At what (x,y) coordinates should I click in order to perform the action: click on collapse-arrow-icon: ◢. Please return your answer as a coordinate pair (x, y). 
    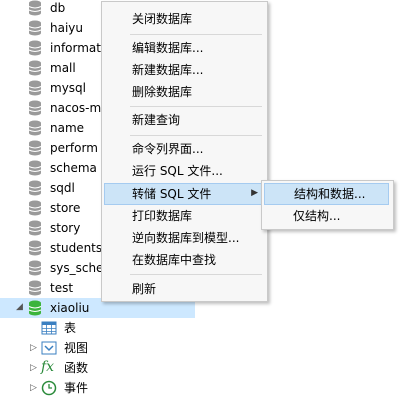
    Looking at the image, I should click on (19, 307).